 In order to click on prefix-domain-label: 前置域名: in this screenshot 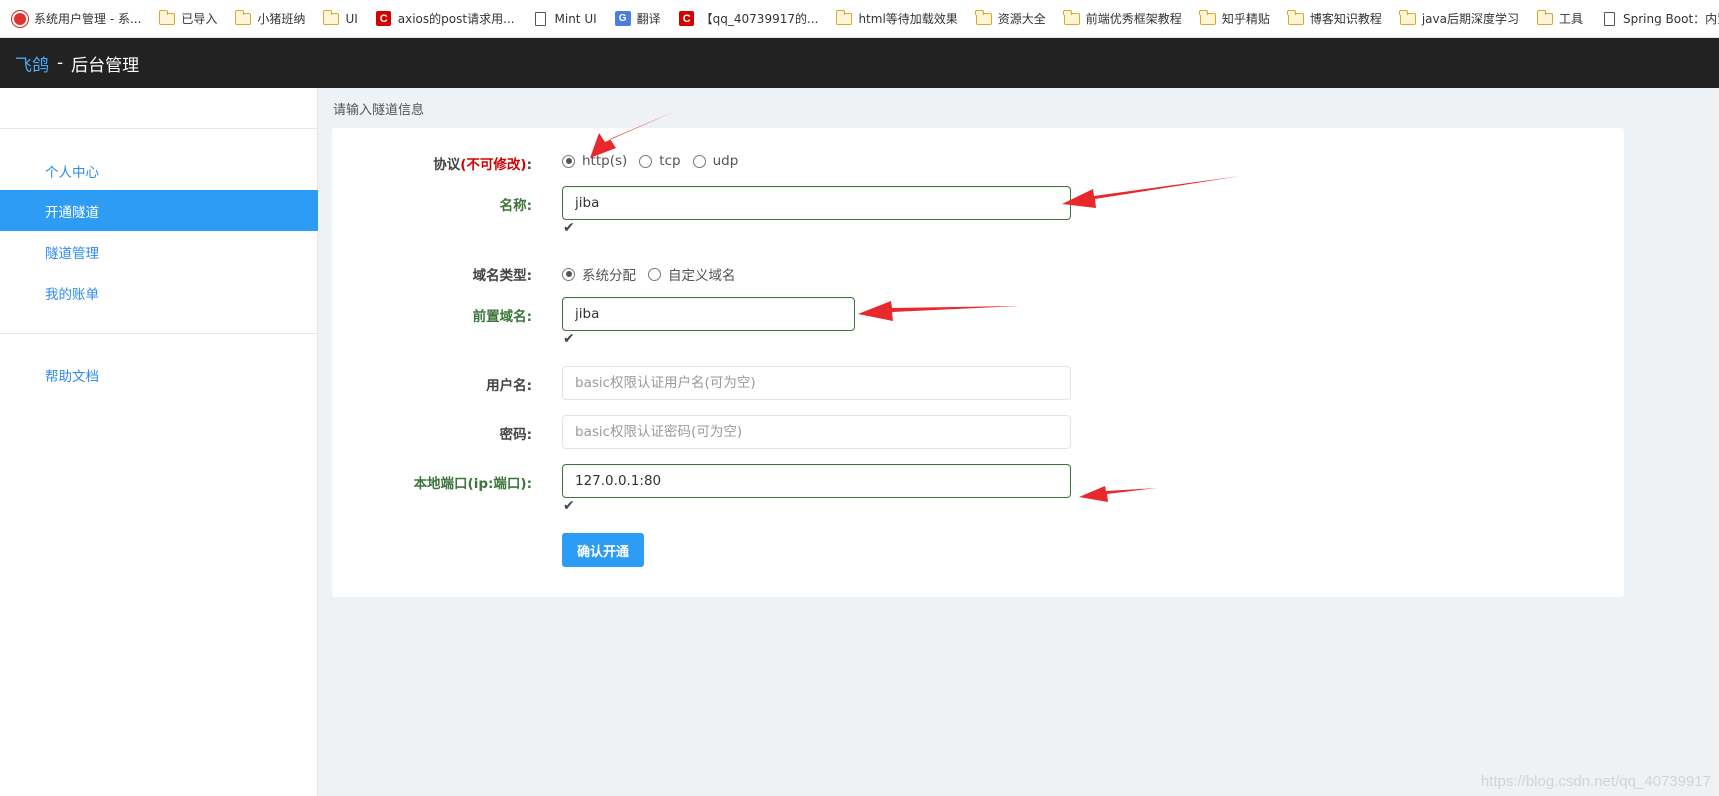, I will do `click(502, 317)`.